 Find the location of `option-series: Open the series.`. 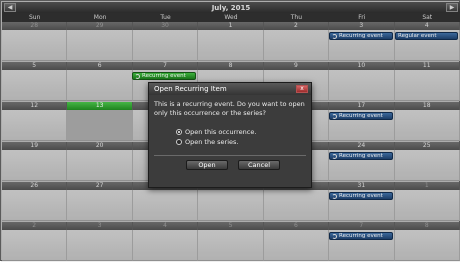

option-series: Open the series. is located at coordinates (207, 142).